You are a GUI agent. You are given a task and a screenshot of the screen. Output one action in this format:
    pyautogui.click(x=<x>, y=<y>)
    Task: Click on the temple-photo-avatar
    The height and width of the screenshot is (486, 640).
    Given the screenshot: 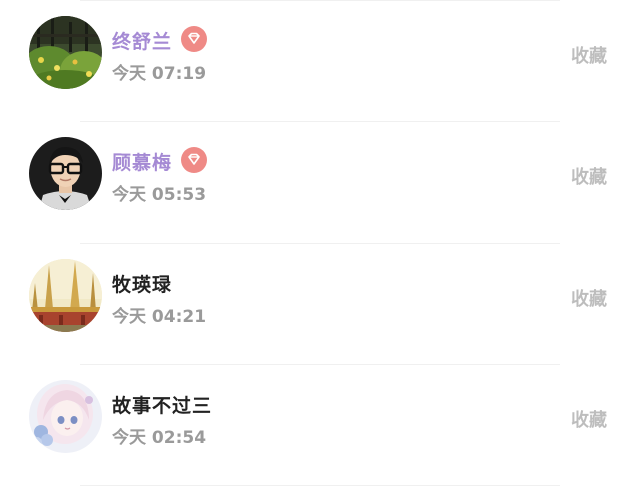 What is the action you would take?
    pyautogui.click(x=65, y=295)
    